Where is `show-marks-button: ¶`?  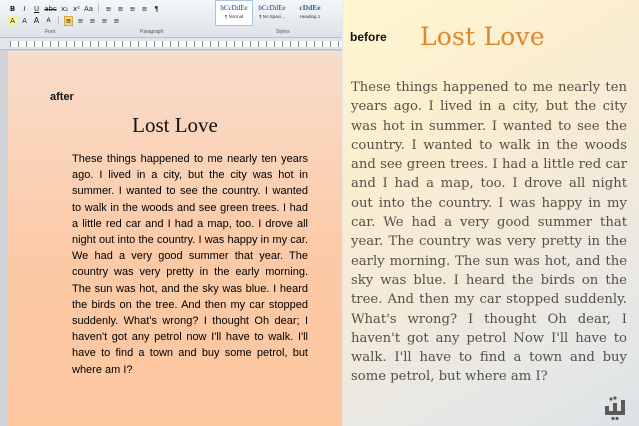
show-marks-button: ¶ is located at coordinates (156, 9).